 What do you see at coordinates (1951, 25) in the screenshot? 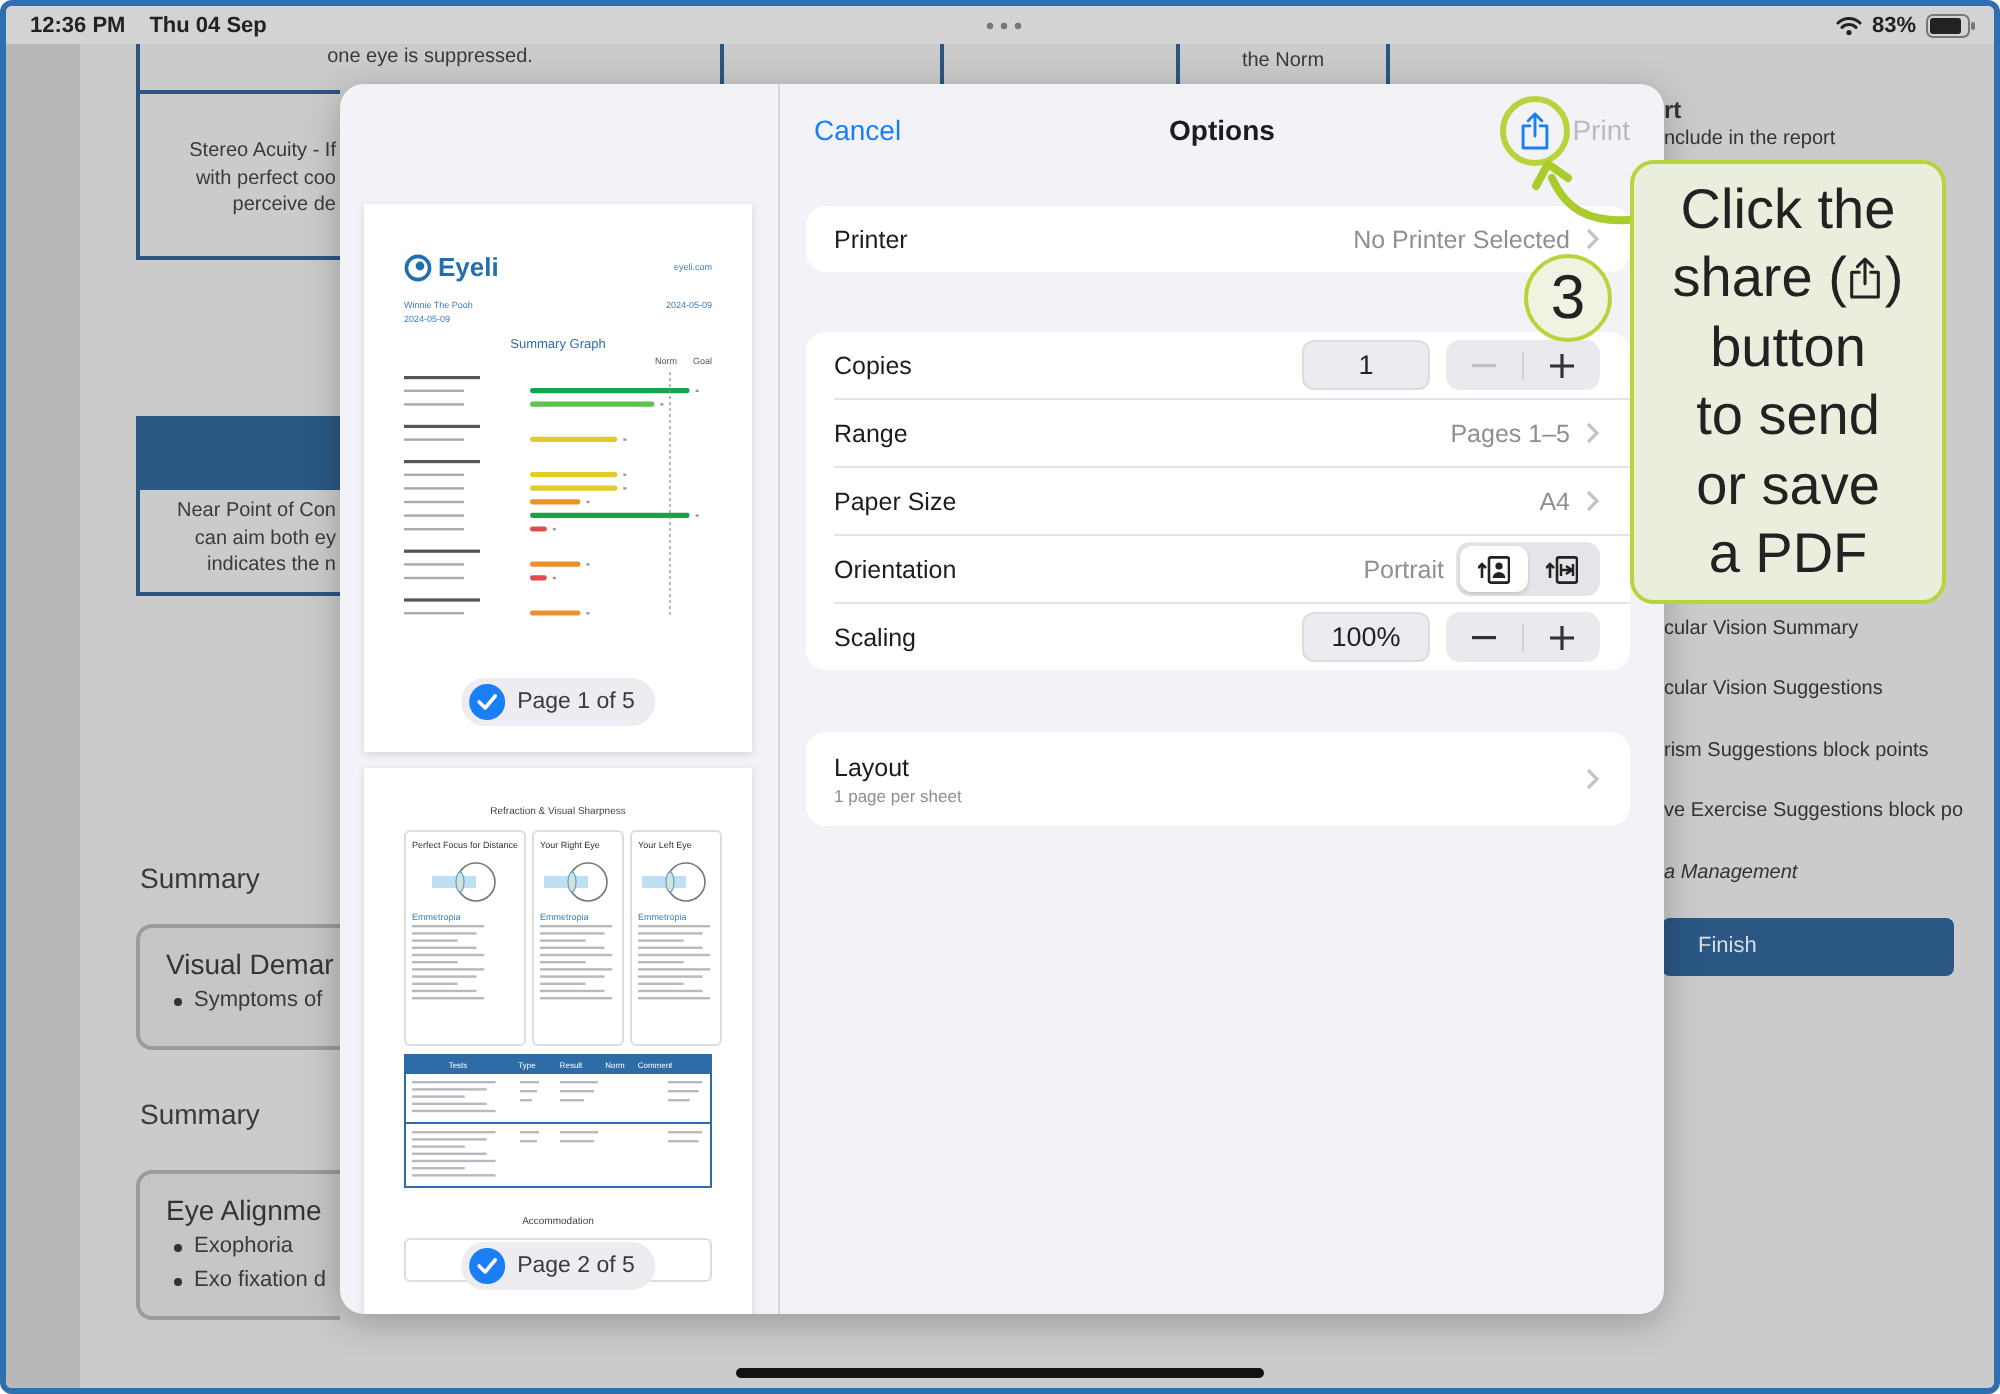
I see `battery-icon` at bounding box center [1951, 25].